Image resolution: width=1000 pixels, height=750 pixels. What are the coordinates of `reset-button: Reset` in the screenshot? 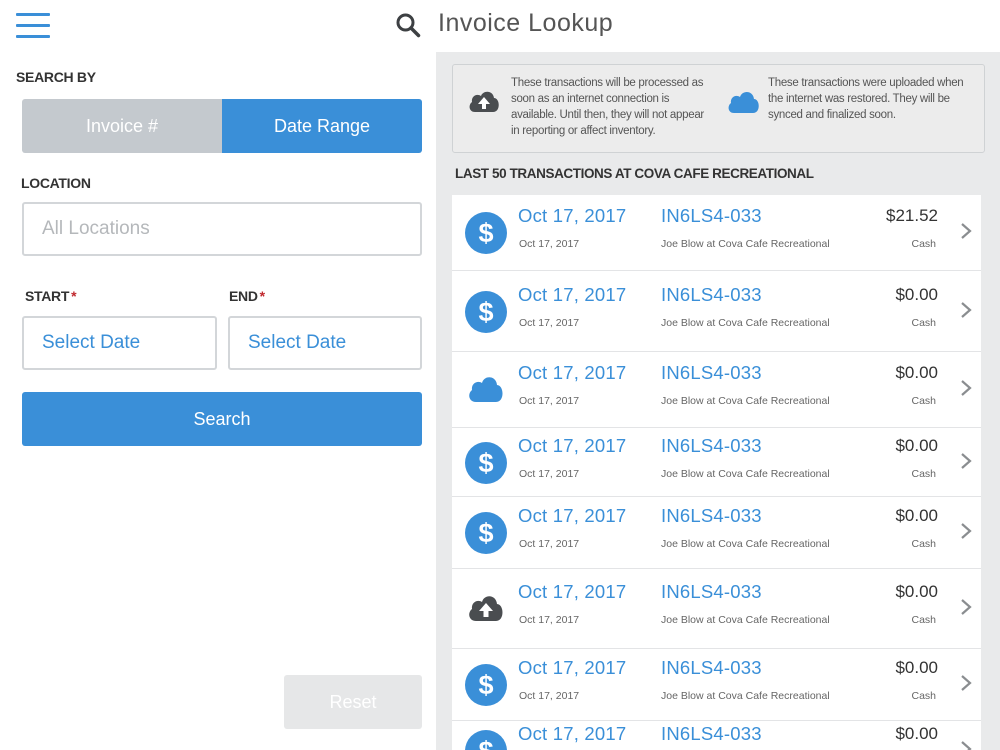 It's located at (353, 702).